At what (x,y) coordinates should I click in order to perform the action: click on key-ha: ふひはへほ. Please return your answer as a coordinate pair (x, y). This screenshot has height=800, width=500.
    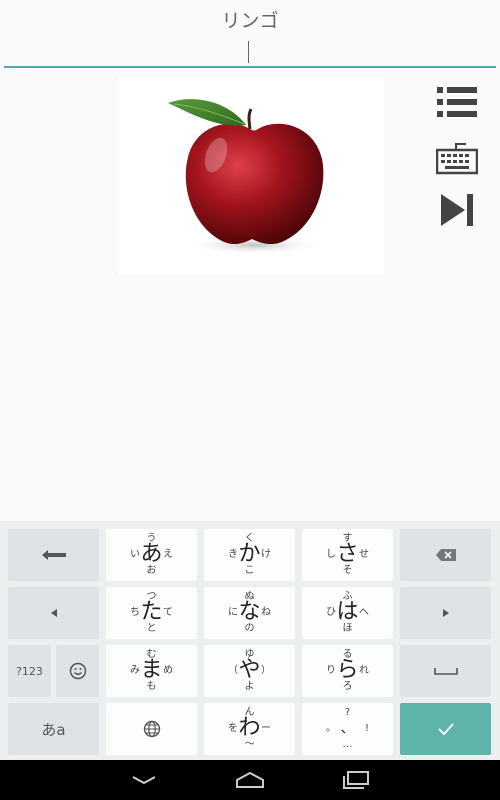
    Looking at the image, I should click on (347, 613).